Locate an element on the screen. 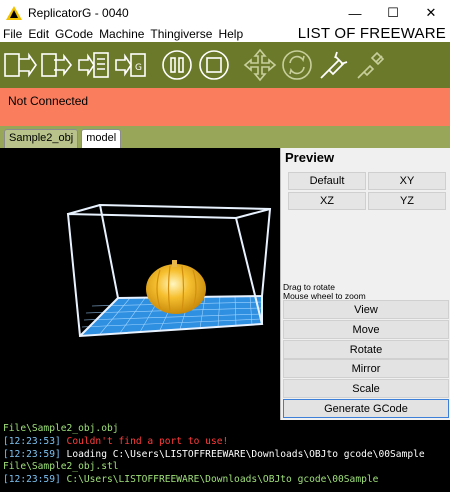 The height and width of the screenshot is (492, 450). stop-button is located at coordinates (214, 65).